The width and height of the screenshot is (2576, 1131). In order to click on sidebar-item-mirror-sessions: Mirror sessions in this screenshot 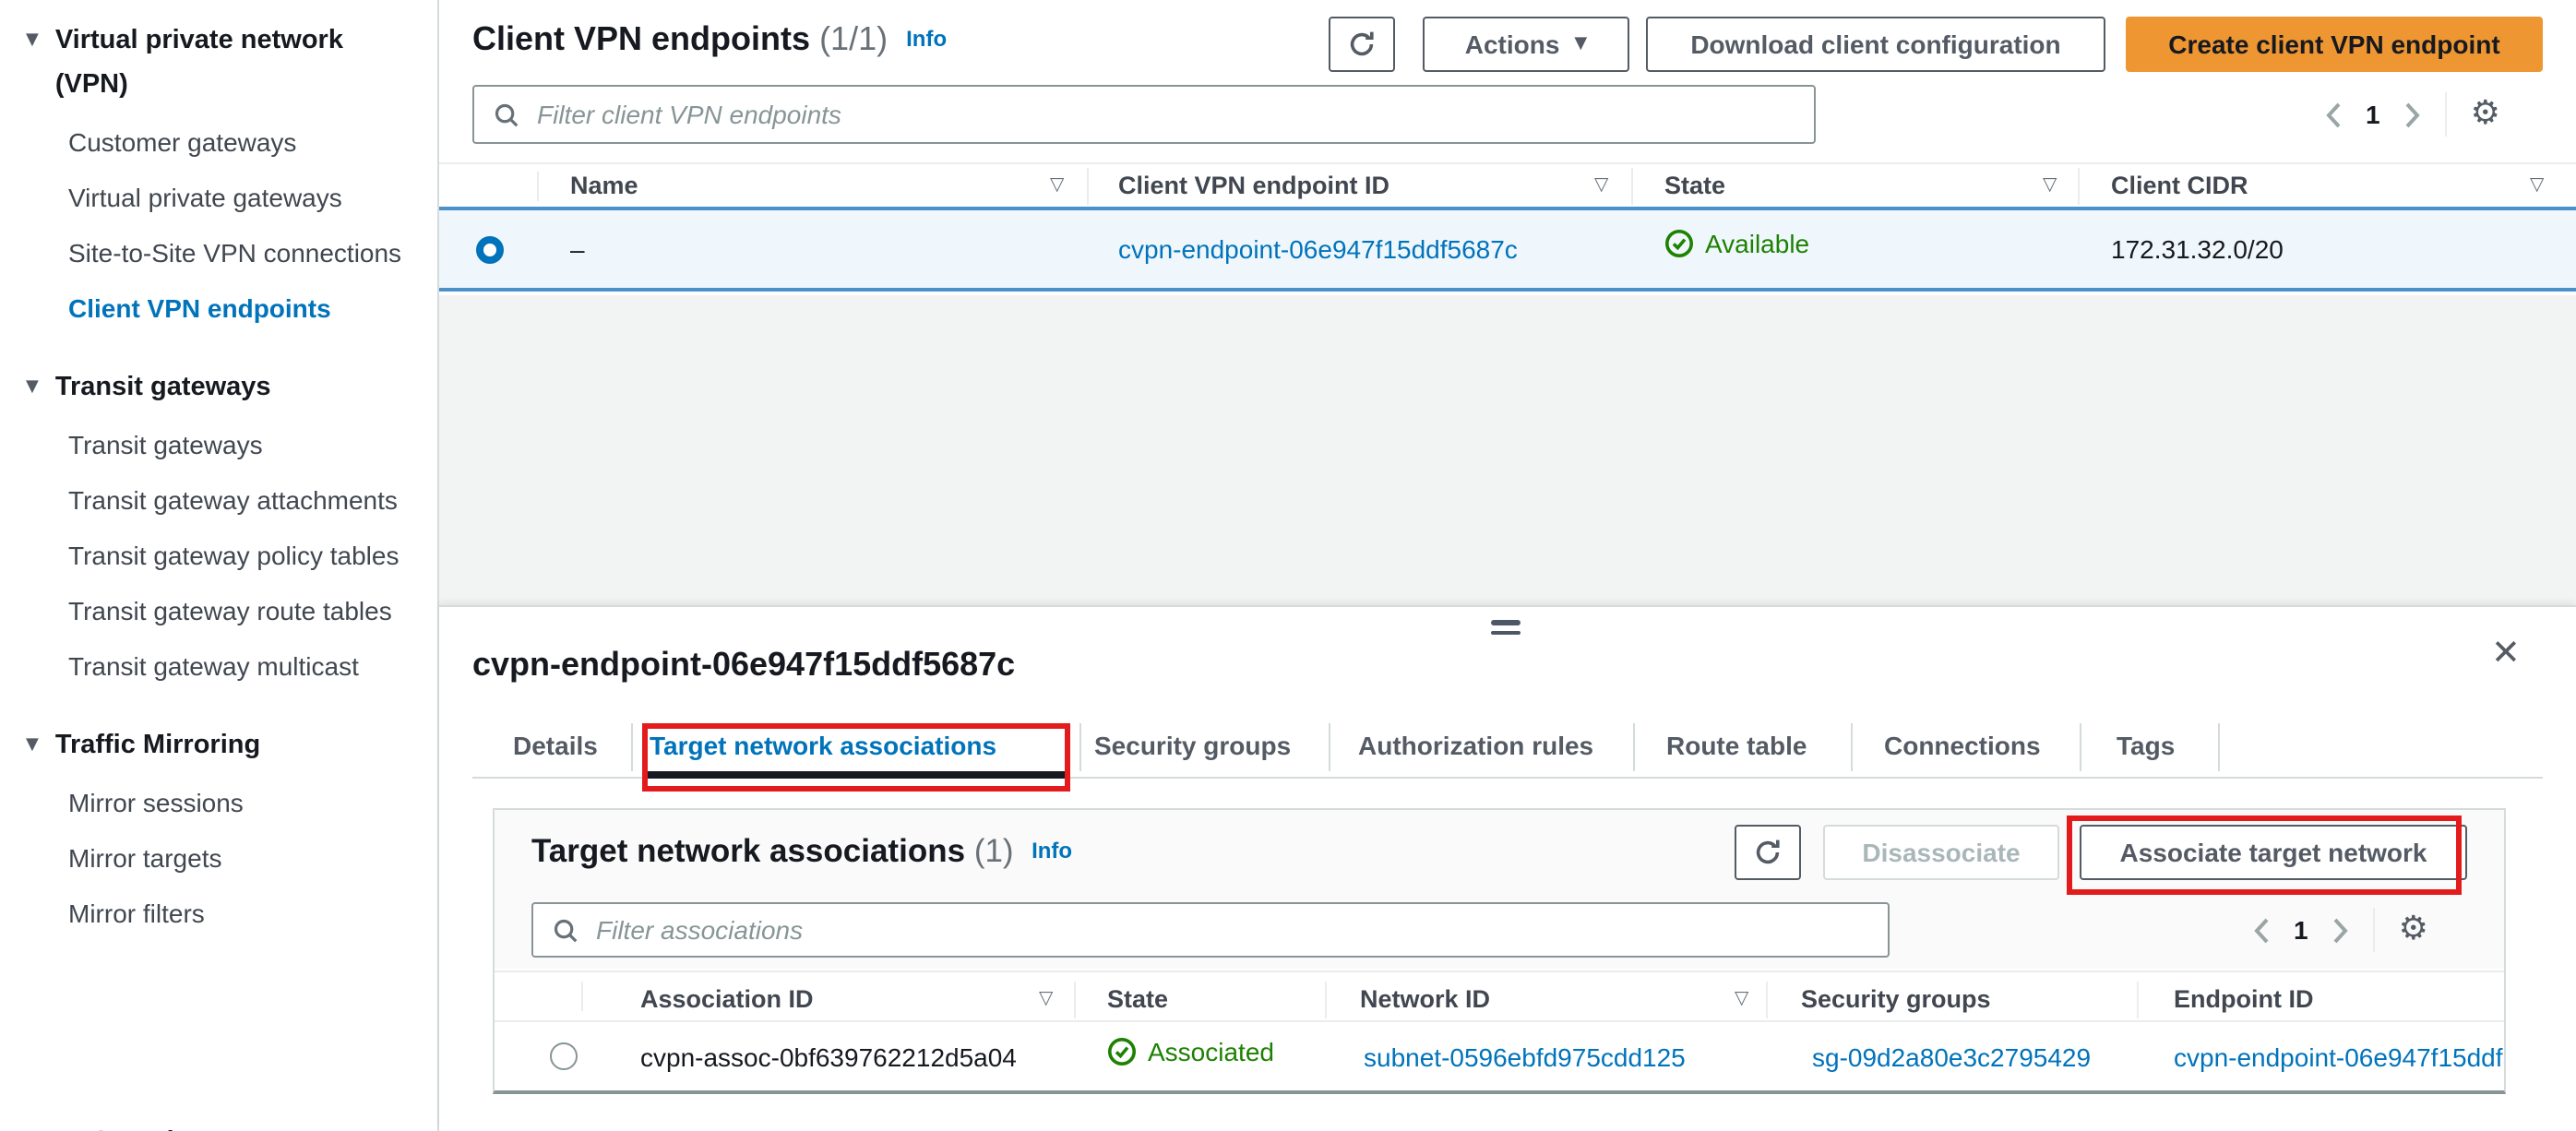, I will do `click(219, 803)`.